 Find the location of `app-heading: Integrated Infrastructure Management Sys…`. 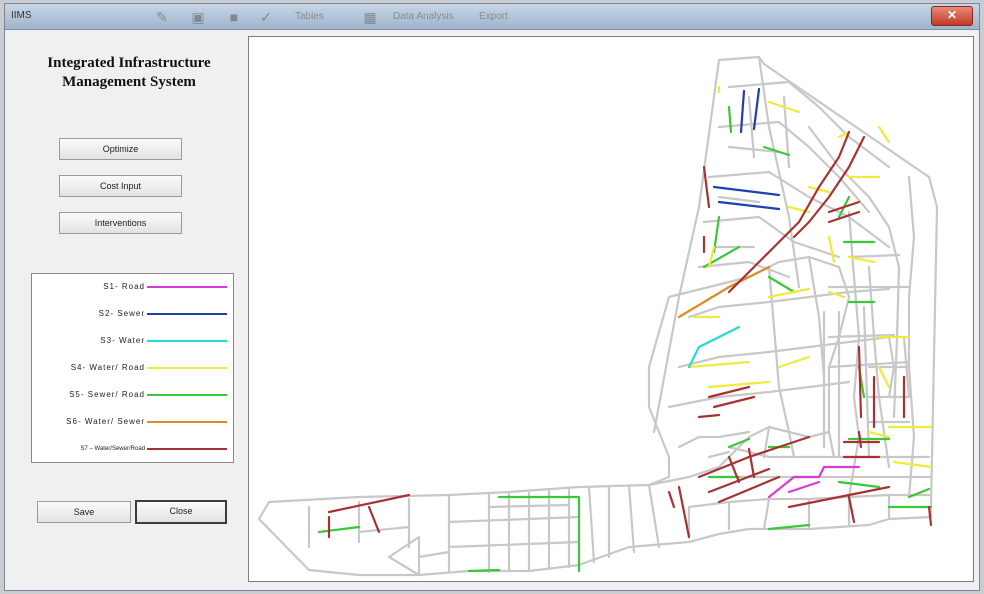

app-heading: Integrated Infrastructure Management Sys… is located at coordinates (129, 72).